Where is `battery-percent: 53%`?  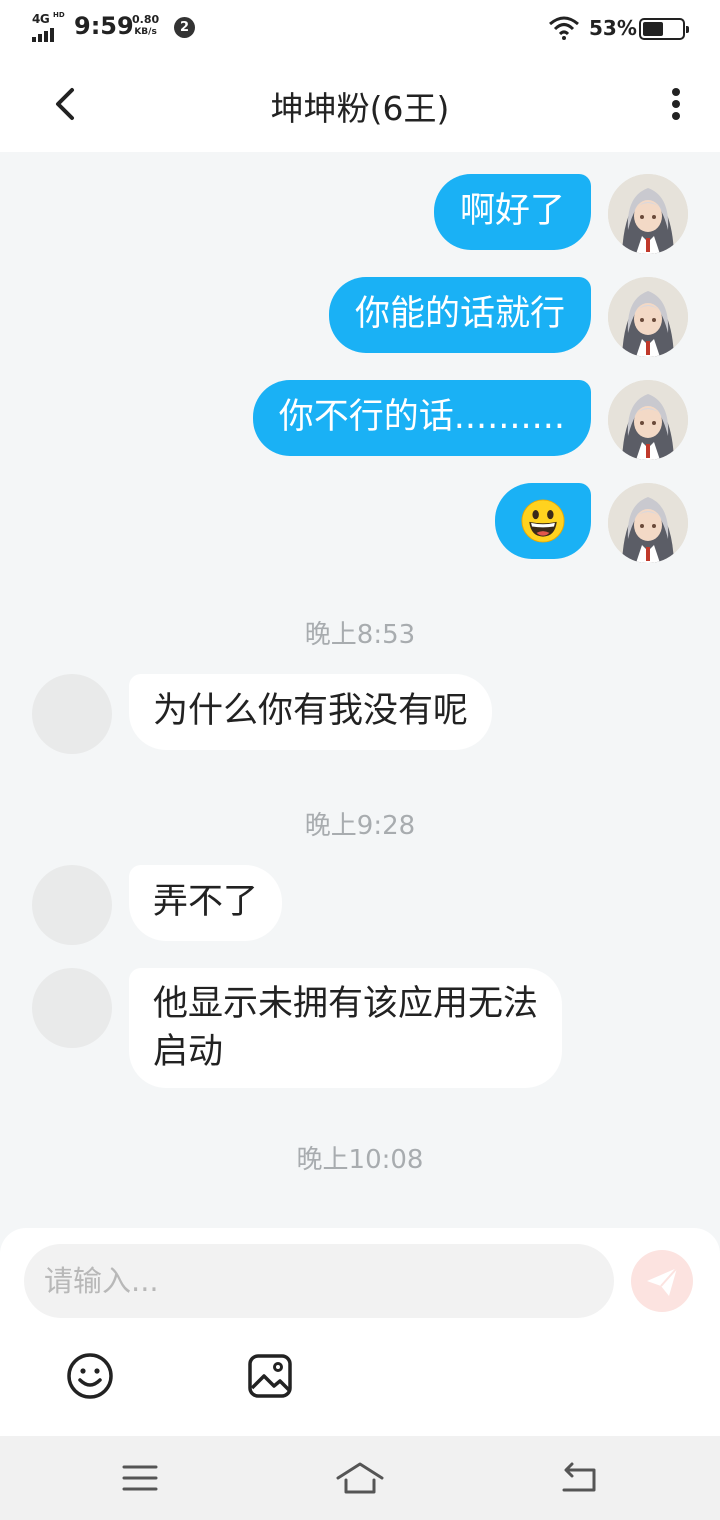
battery-percent: 53% is located at coordinates (613, 28).